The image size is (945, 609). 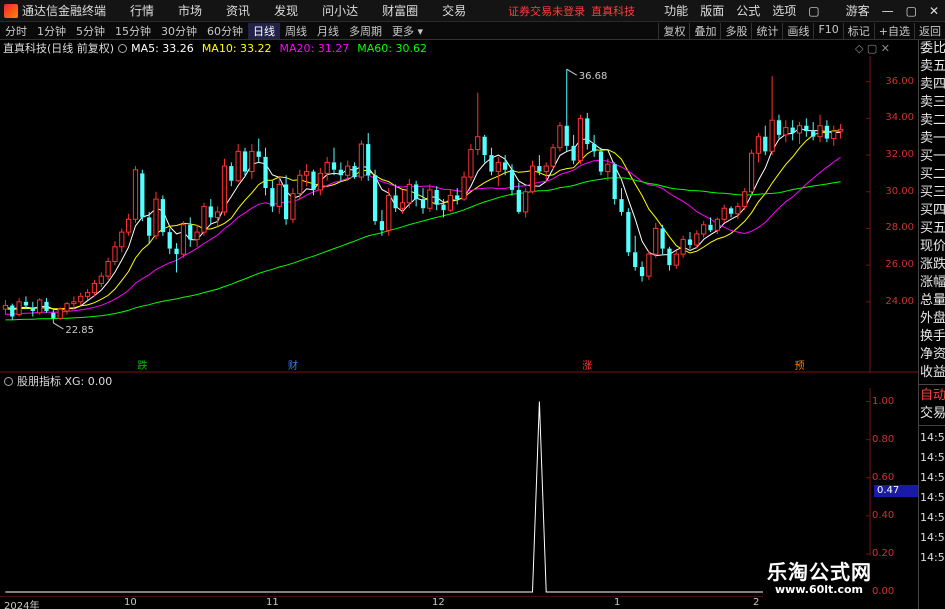 What do you see at coordinates (142, 10) in the screenshot?
I see `menu-item-quotes: 行情` at bounding box center [142, 10].